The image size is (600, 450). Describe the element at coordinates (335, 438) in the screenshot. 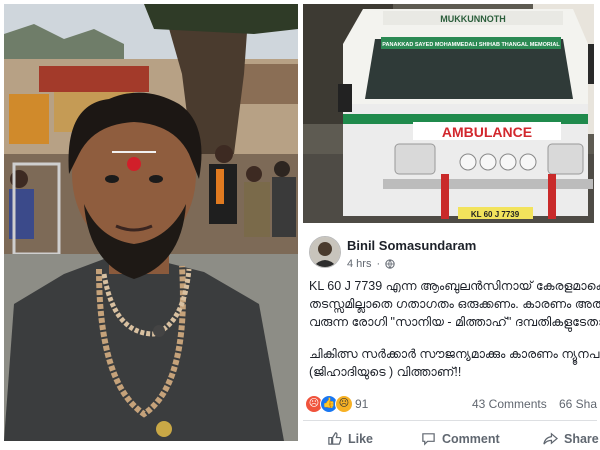

I see `thumbs-up-icon` at that location.